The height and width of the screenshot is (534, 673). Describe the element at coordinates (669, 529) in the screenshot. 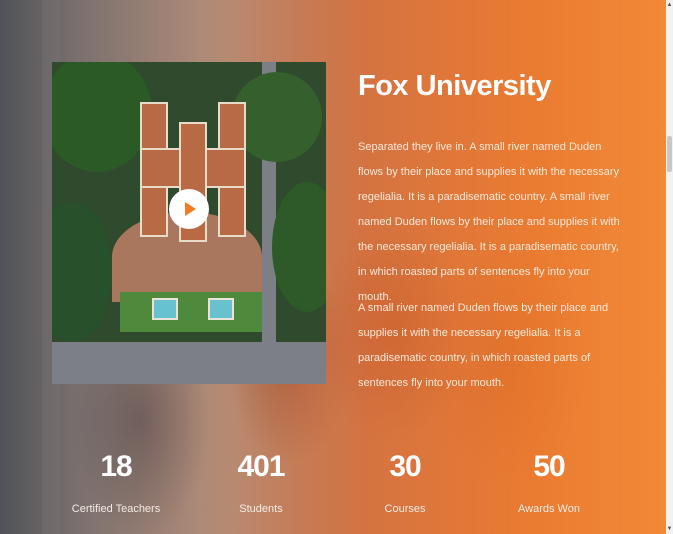

I see `scroll-down-arrow-icon: ▼` at that location.